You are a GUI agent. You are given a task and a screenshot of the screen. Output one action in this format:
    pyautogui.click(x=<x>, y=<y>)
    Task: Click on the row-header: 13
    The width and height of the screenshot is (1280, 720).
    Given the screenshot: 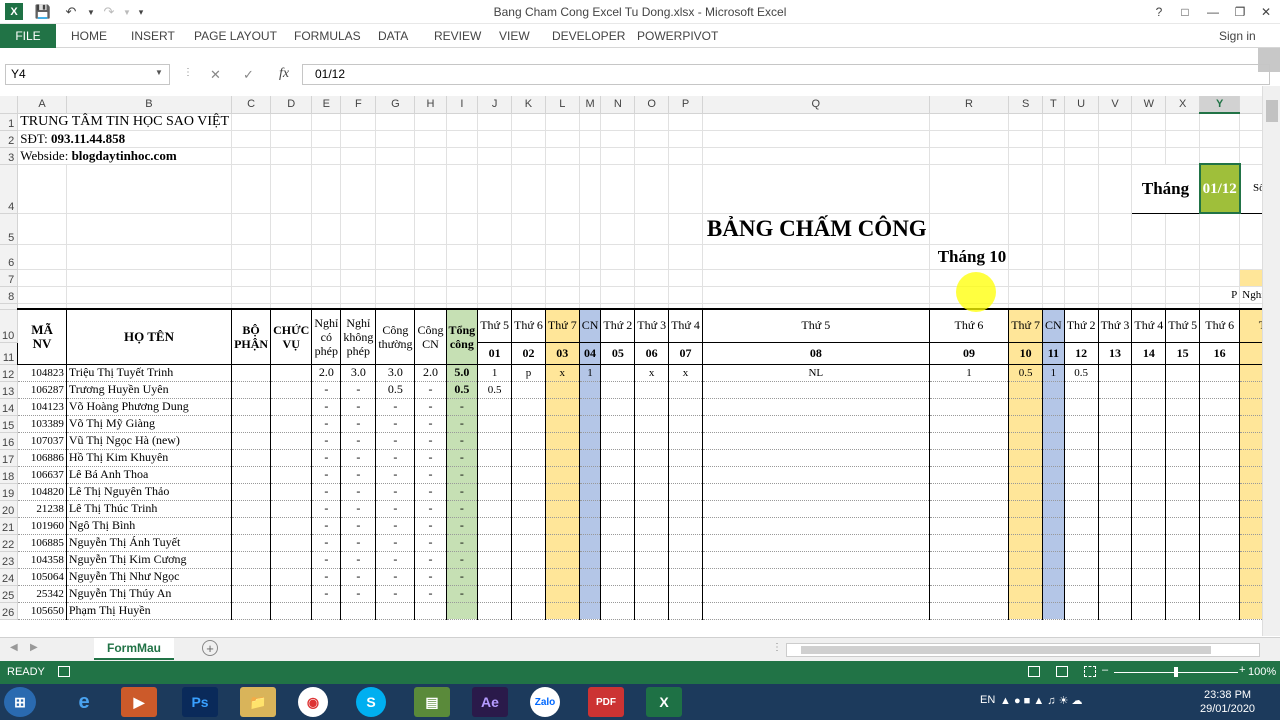 What is the action you would take?
    pyautogui.click(x=9, y=390)
    